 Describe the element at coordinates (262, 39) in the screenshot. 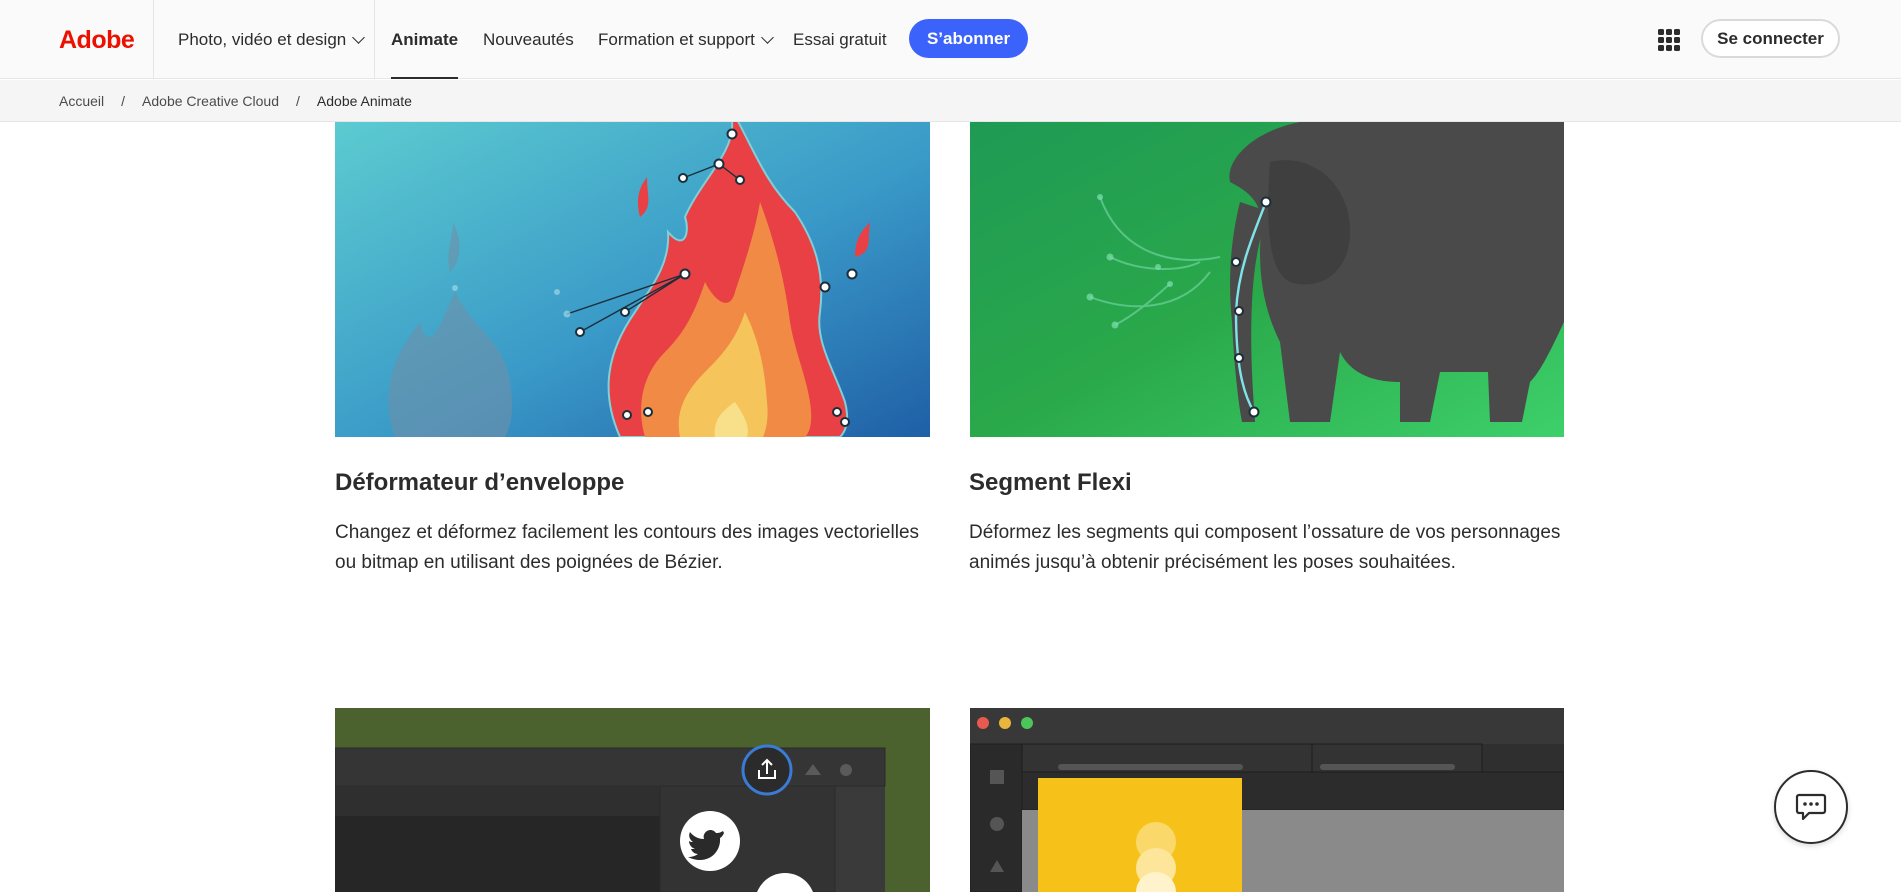

I see `nav-photo-video-design-label: Photo, vidéo et design` at that location.